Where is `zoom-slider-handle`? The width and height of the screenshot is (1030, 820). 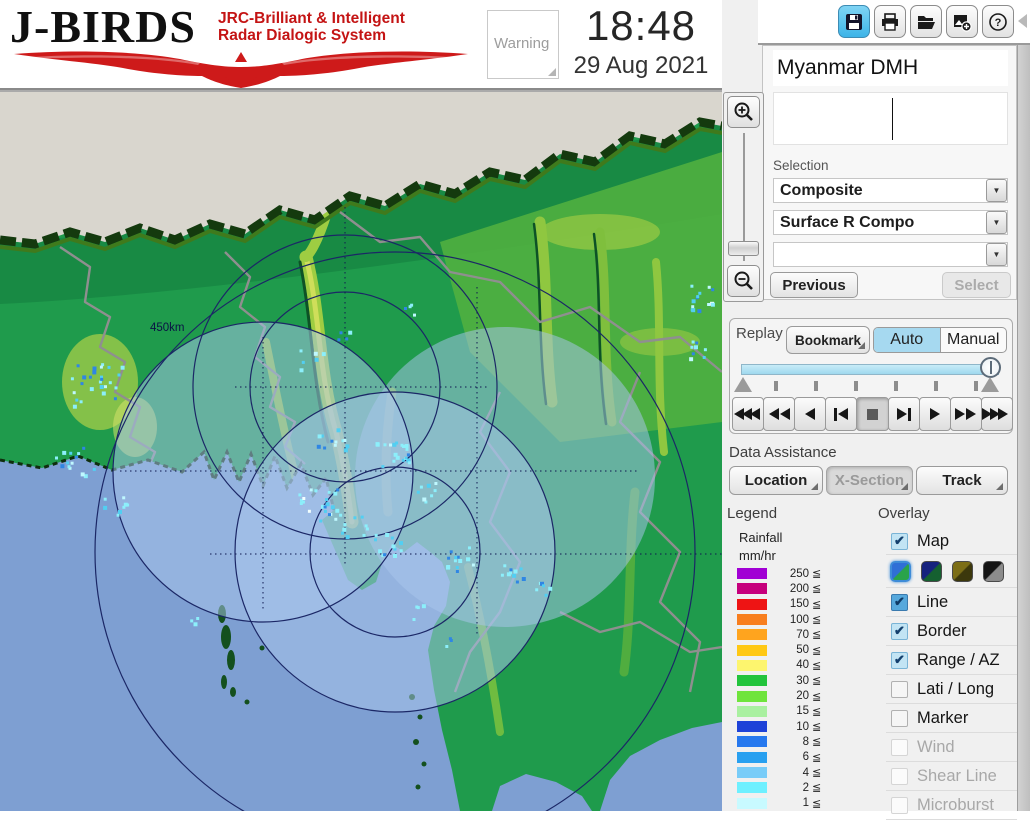 zoom-slider-handle is located at coordinates (743, 248).